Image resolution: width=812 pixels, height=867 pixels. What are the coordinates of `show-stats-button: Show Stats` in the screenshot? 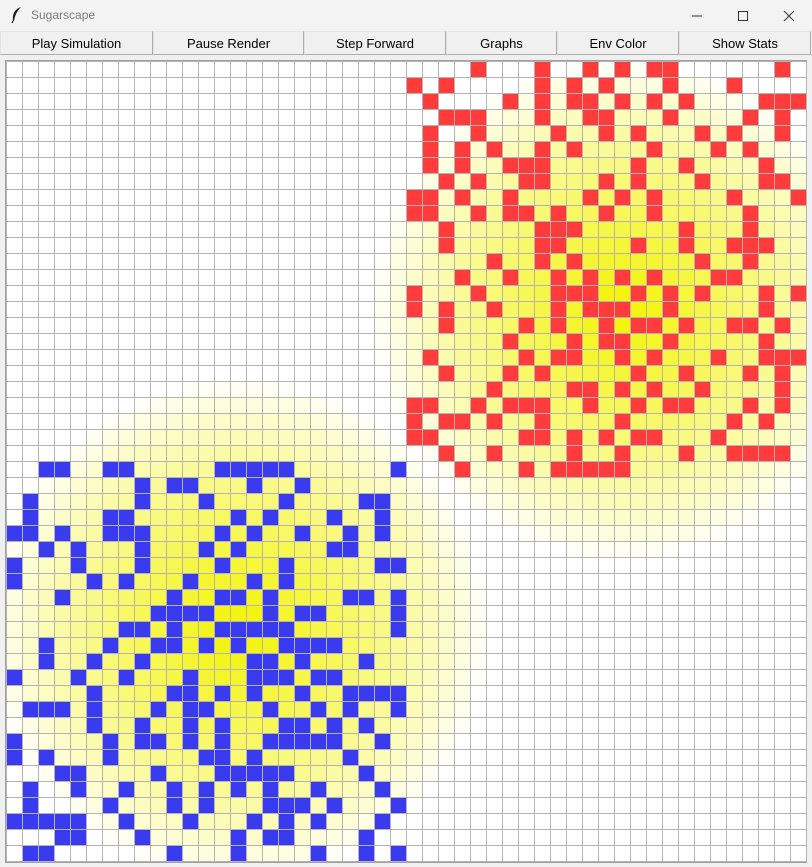 It's located at (745, 43).